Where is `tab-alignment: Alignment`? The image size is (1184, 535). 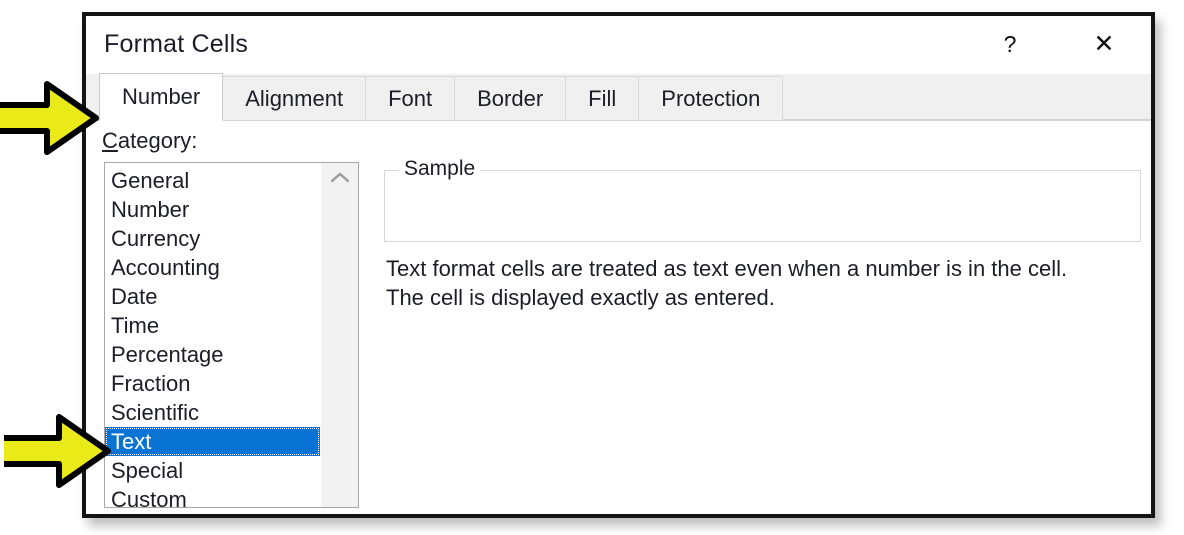
tab-alignment: Alignment is located at coordinates (294, 98).